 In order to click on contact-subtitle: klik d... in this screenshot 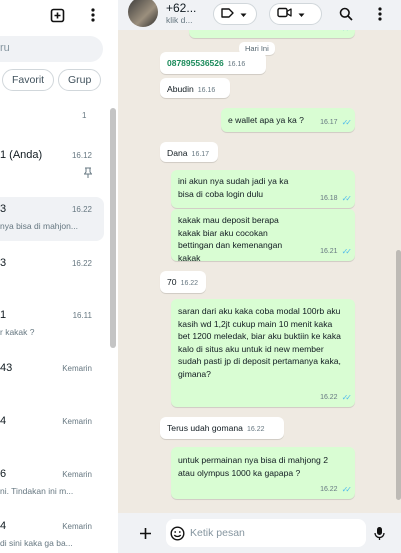, I will do `click(179, 20)`.